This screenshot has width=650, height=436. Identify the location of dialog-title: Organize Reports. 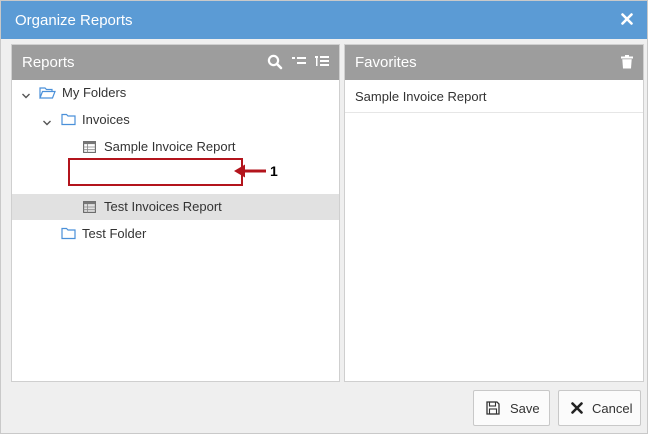
(74, 20).